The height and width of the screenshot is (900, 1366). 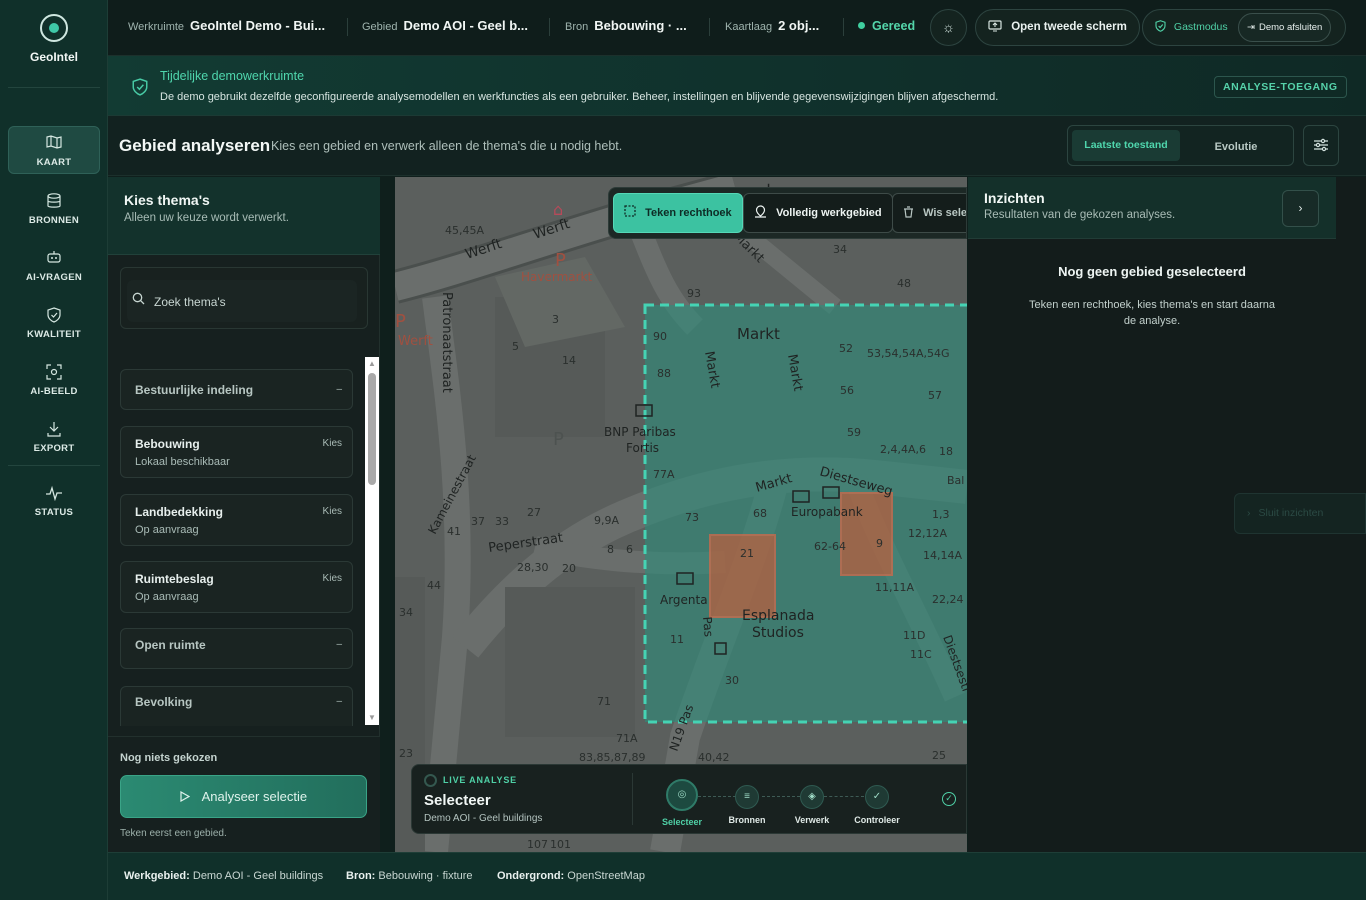 What do you see at coordinates (54, 380) in the screenshot?
I see `sidebar-item-ai-beeld: AI-BEELD` at bounding box center [54, 380].